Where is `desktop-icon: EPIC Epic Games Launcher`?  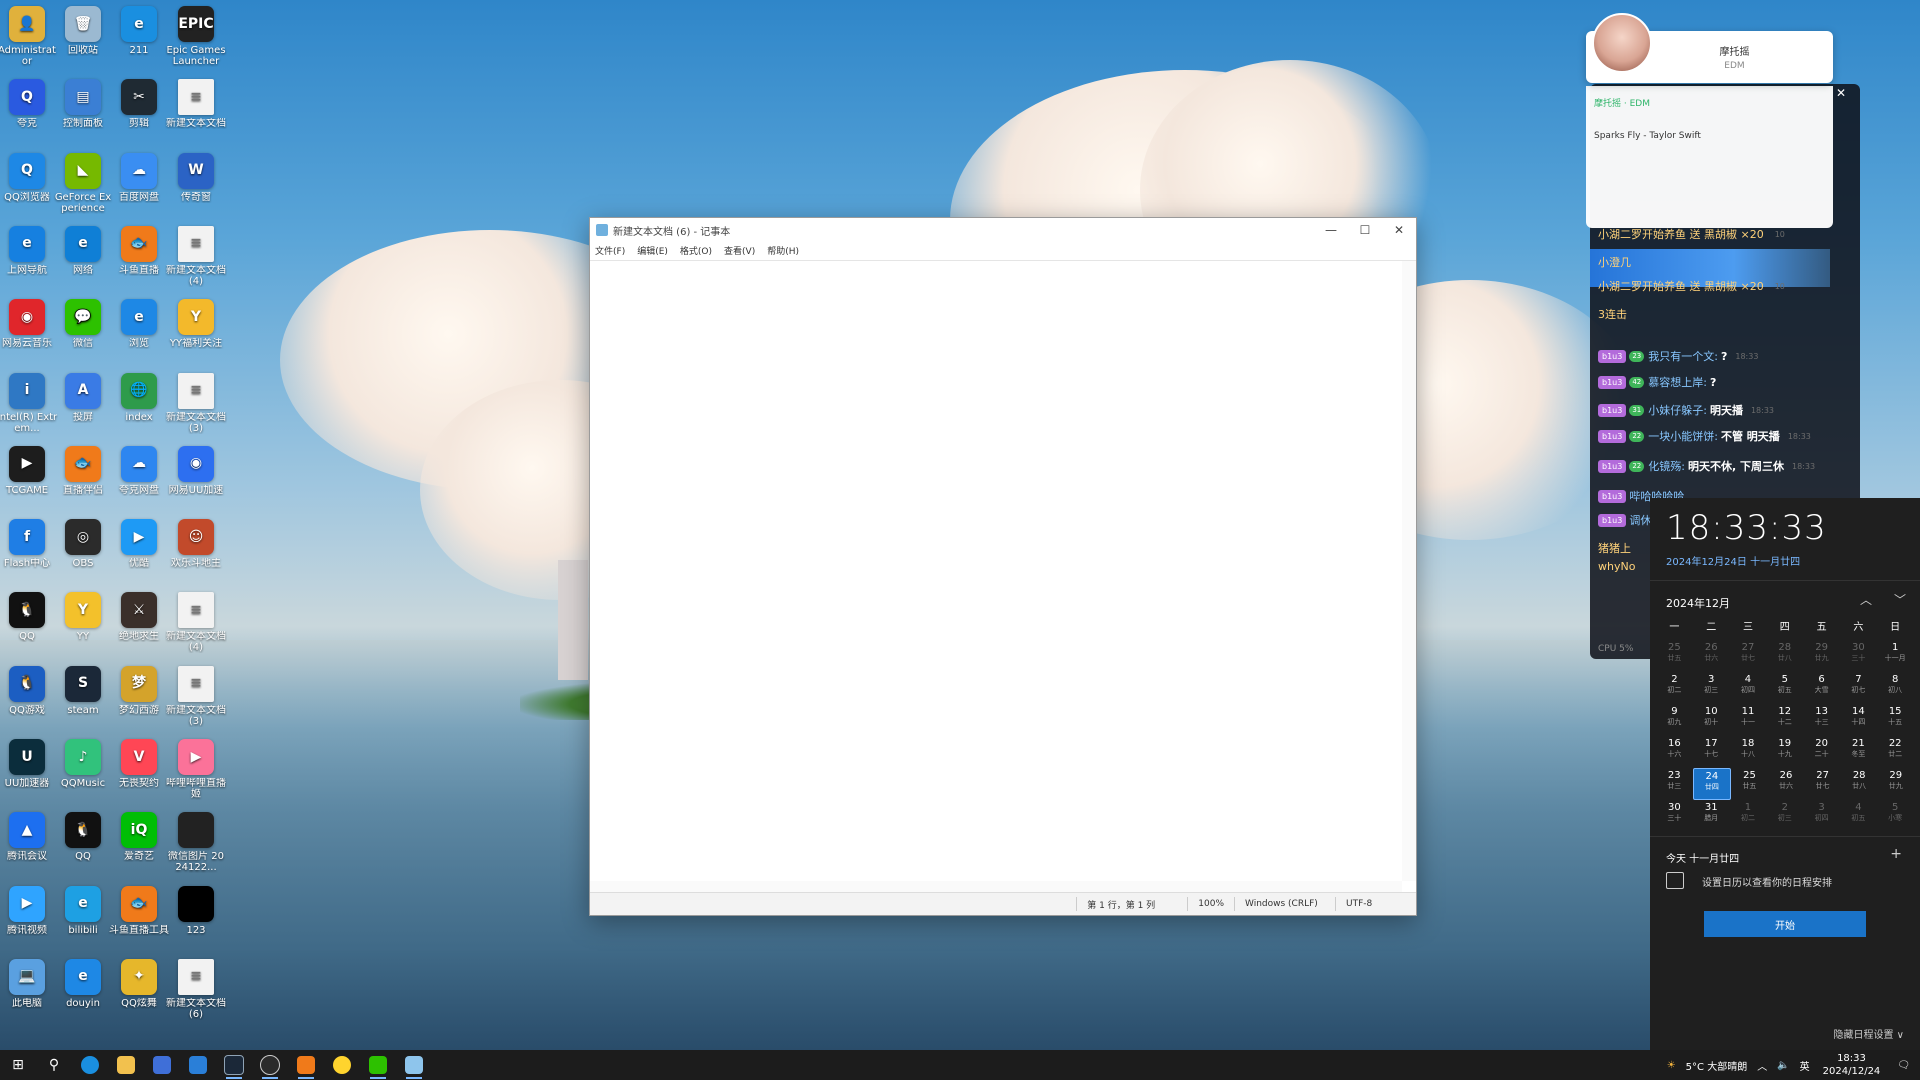
desktop-icon: EPIC Epic Games Launcher is located at coordinates (196, 36).